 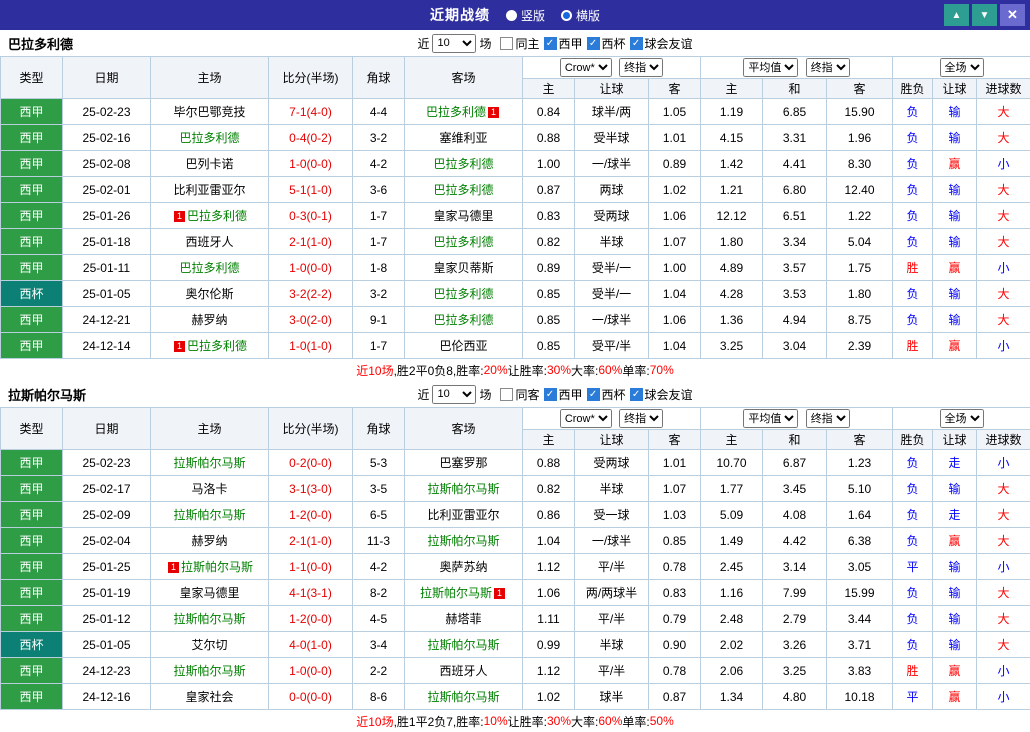 I want to click on radio-unselected-icon, so click(x=511, y=15).